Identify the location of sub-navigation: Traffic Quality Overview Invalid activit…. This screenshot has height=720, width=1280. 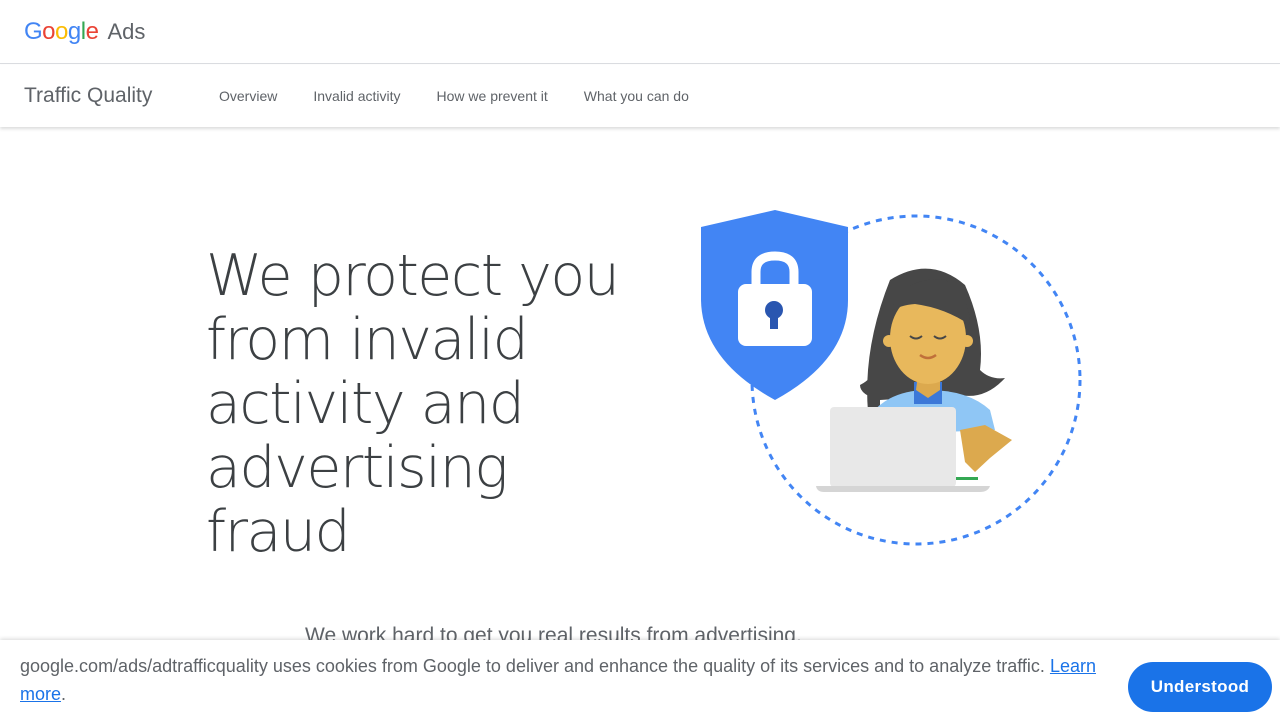
(640, 96).